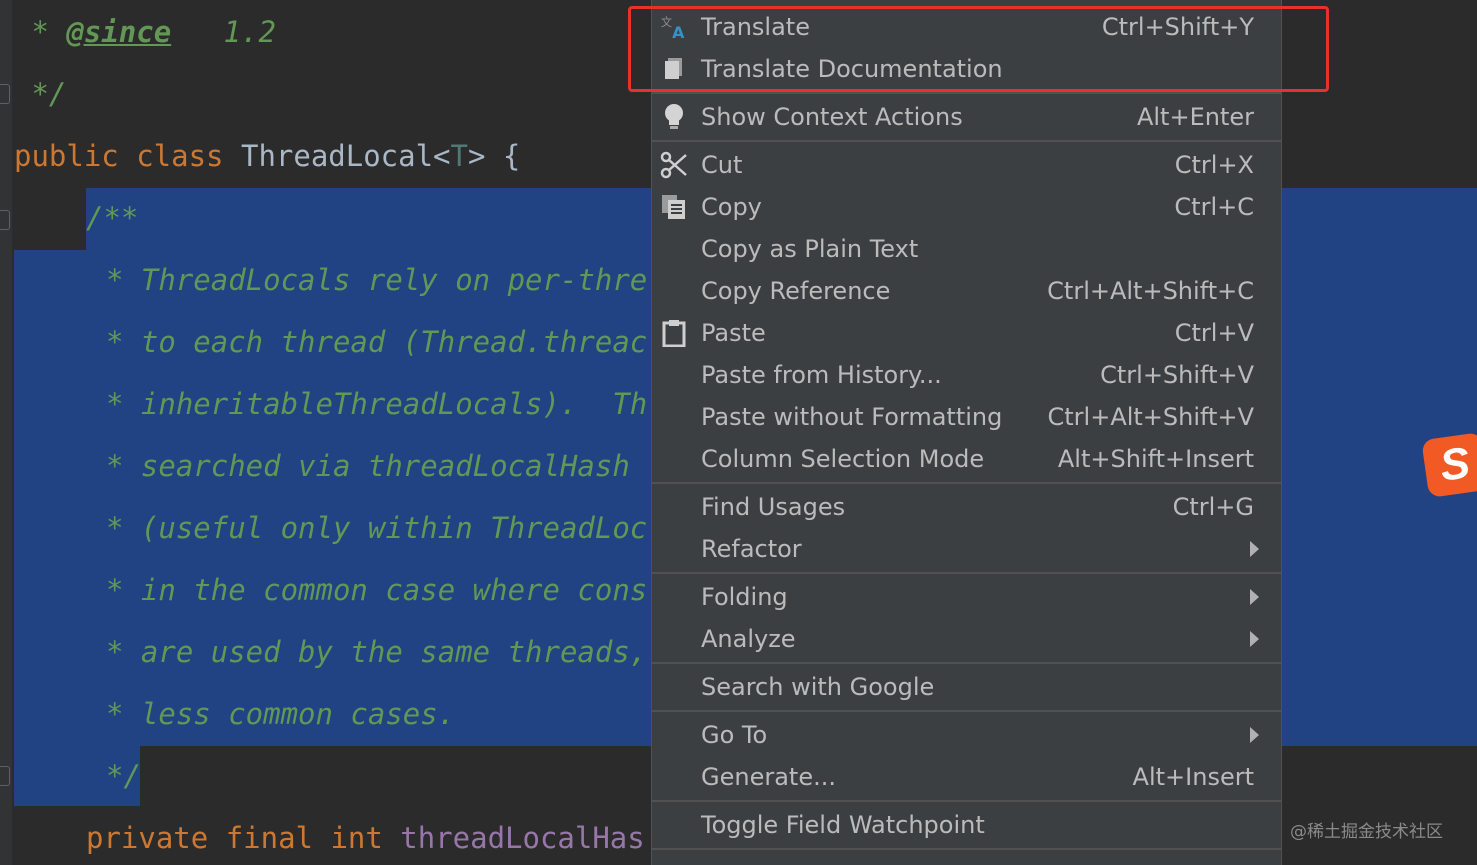 The width and height of the screenshot is (1477, 865). I want to click on menu-item-show-context-actions: Show Context Actions Alt+Enter, so click(966, 117).